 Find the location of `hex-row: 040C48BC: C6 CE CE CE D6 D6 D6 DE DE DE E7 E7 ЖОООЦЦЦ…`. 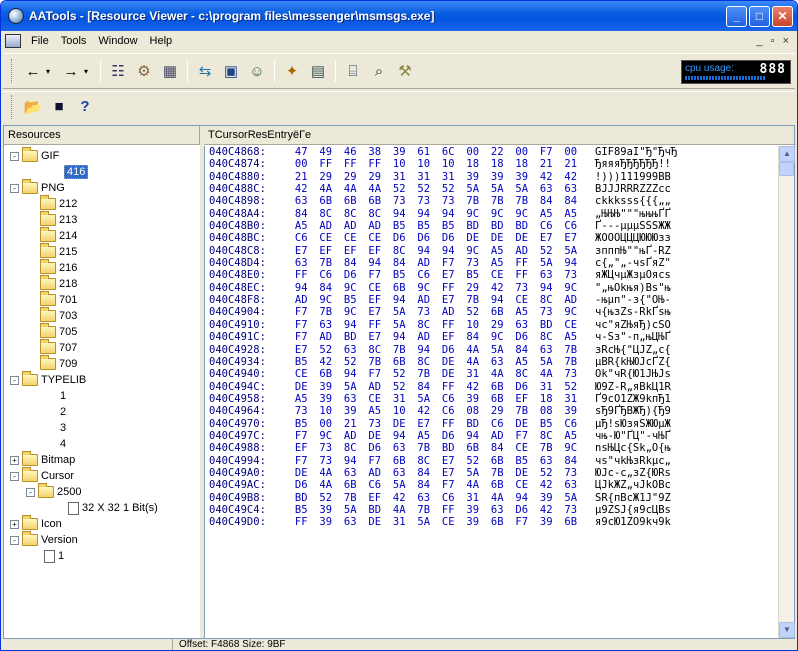

hex-row: 040C48BC: C6 CE CE CE D6 D6 D6 DE DE DE E7 E7 ЖОООЦЦЦ… is located at coordinates (491, 238).